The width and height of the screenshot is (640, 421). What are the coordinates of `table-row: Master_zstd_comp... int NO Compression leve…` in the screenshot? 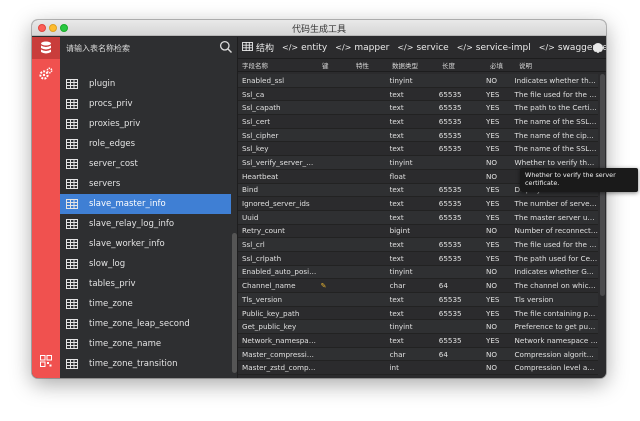 It's located at (418, 368).